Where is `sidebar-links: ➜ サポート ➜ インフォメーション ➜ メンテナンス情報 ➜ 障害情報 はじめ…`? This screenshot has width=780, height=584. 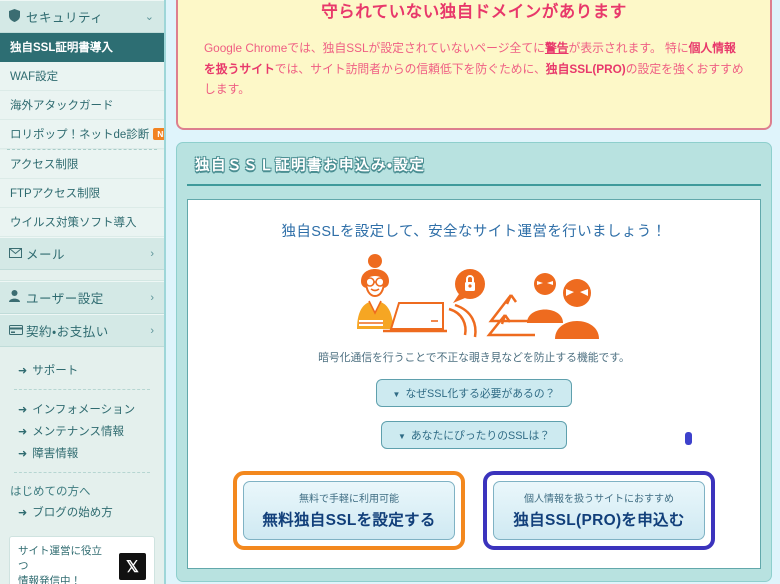
sidebar-links: ➜ サポート ➜ インフォメーション ➜ メンテナンス情報 ➜ 障害情報 はじめ… is located at coordinates (82, 435).